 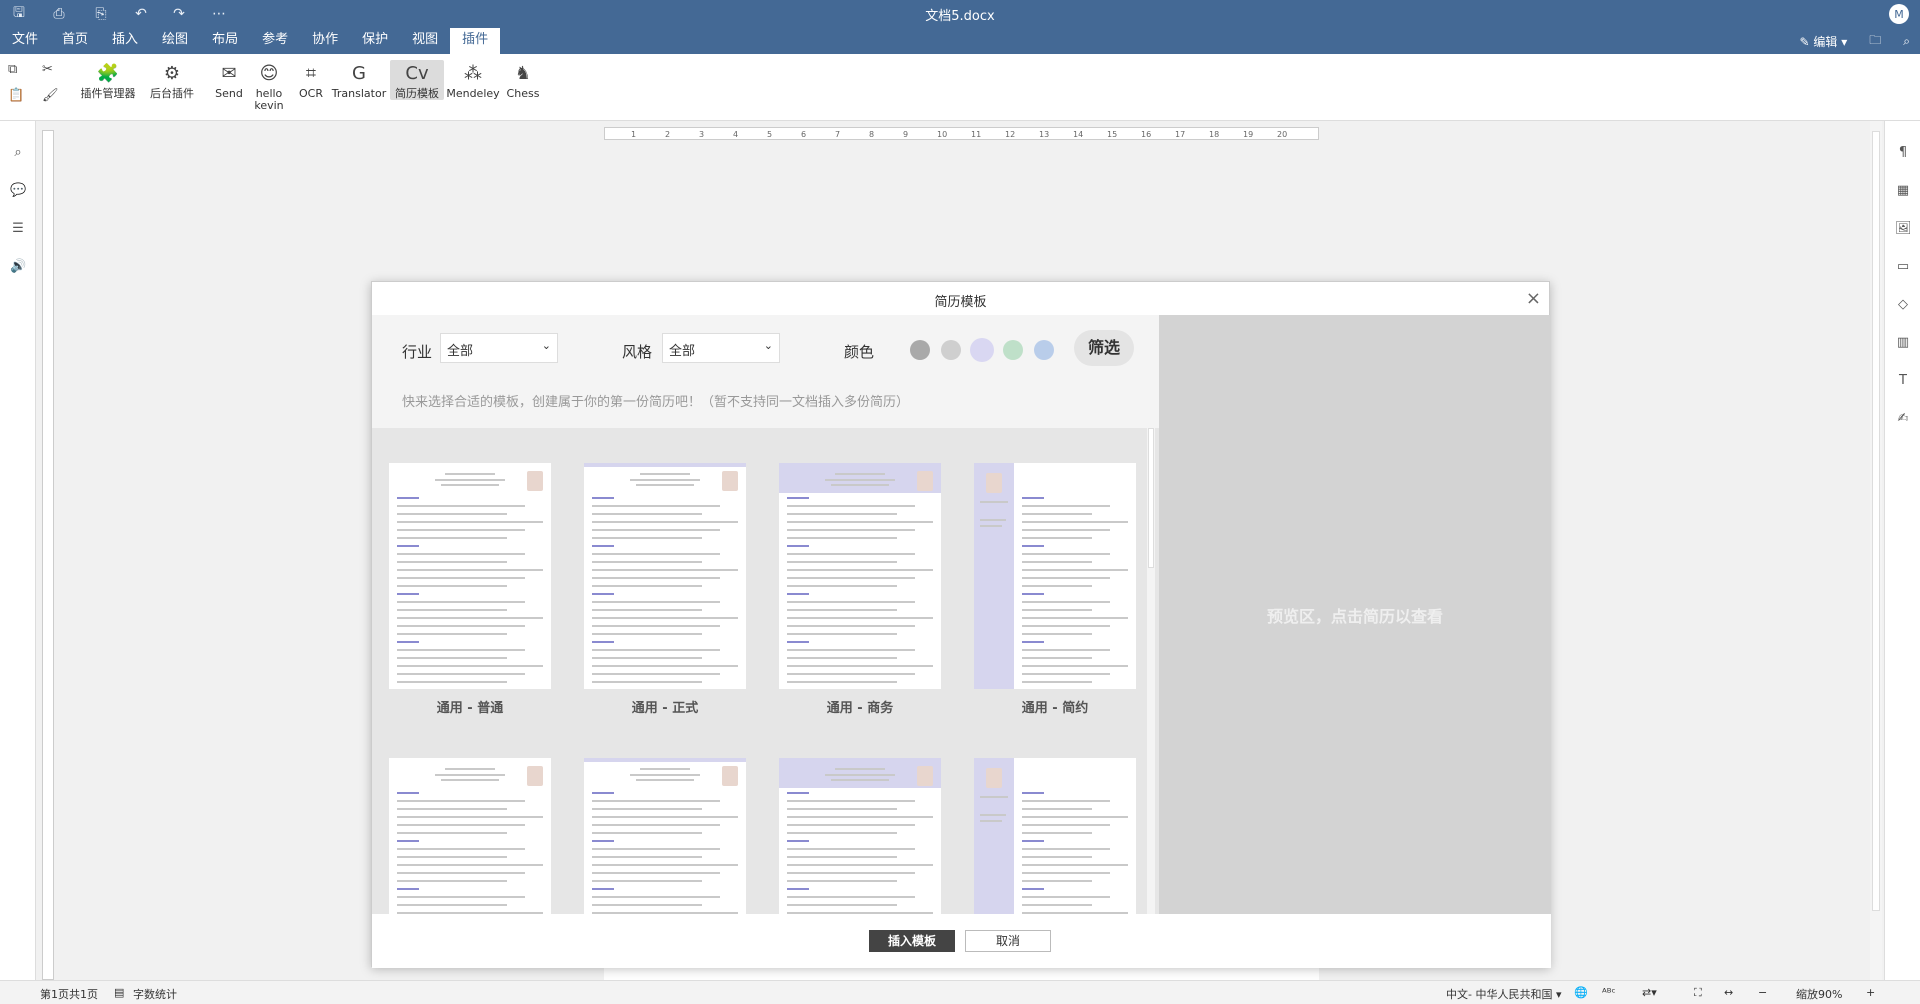 I want to click on industry-label: 行业, so click(x=417, y=352).